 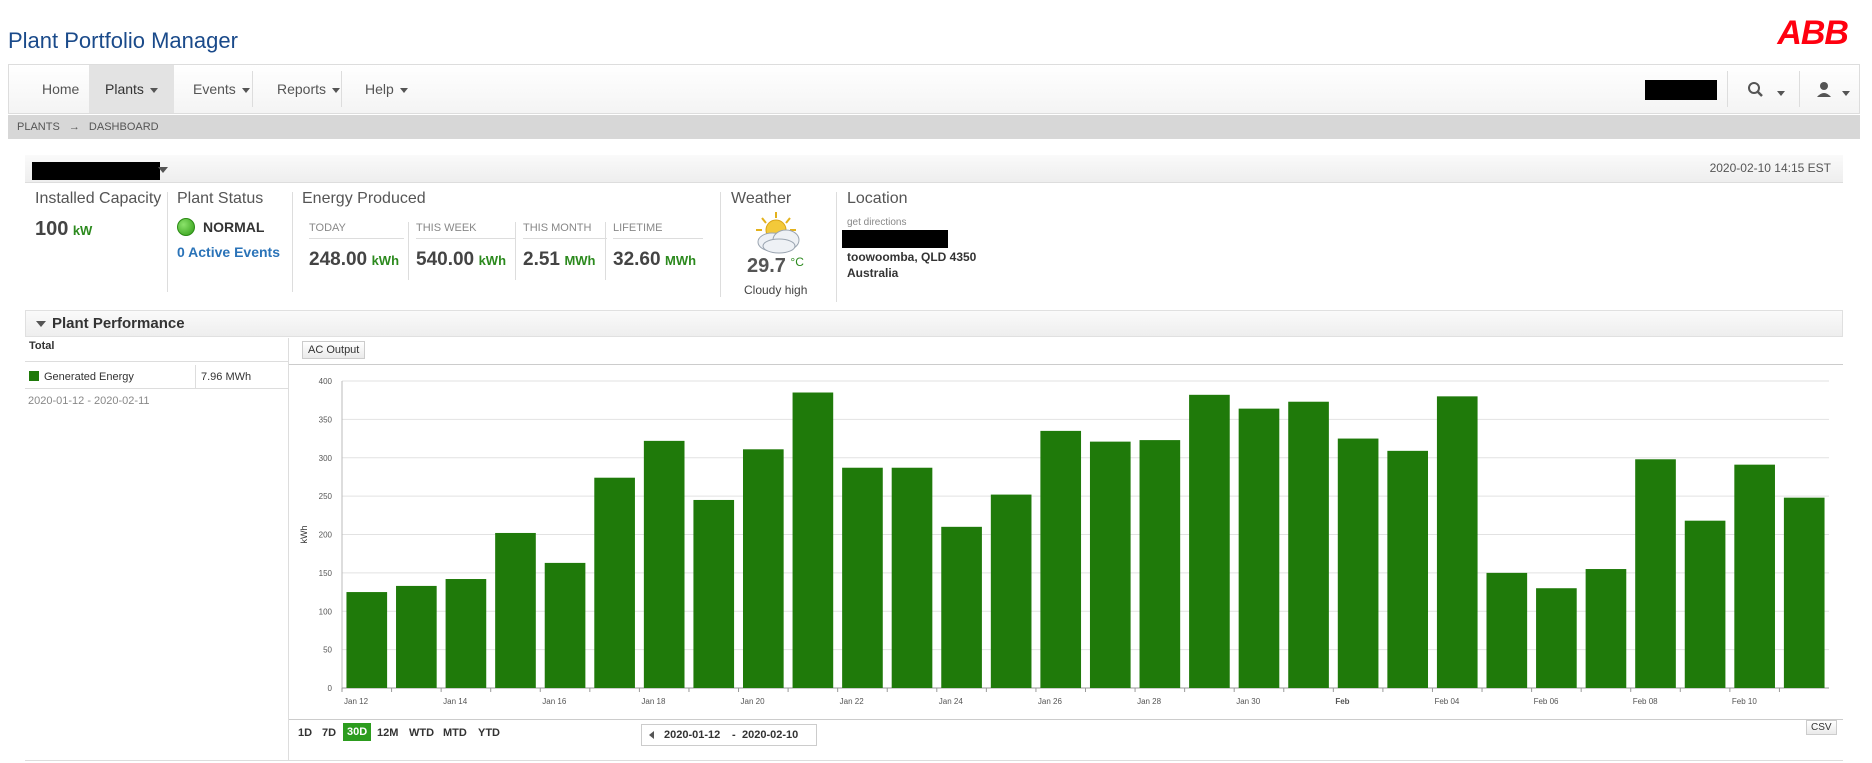 I want to click on timestamp: 2020-02-10 14:15 EST, so click(x=1770, y=168).